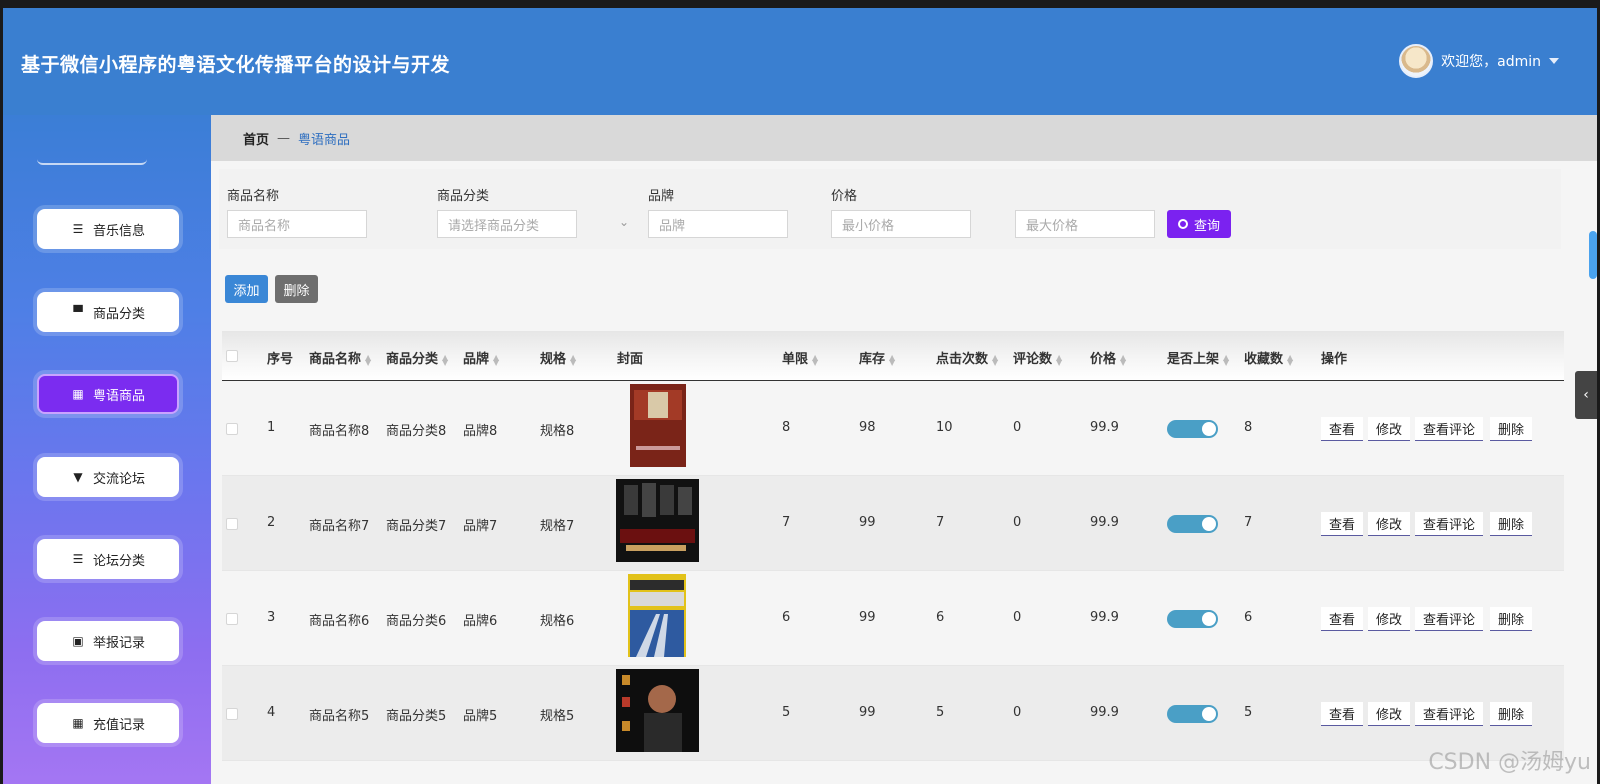 This screenshot has height=784, width=1600. What do you see at coordinates (786, 617) in the screenshot?
I see `cell-limit: 6` at bounding box center [786, 617].